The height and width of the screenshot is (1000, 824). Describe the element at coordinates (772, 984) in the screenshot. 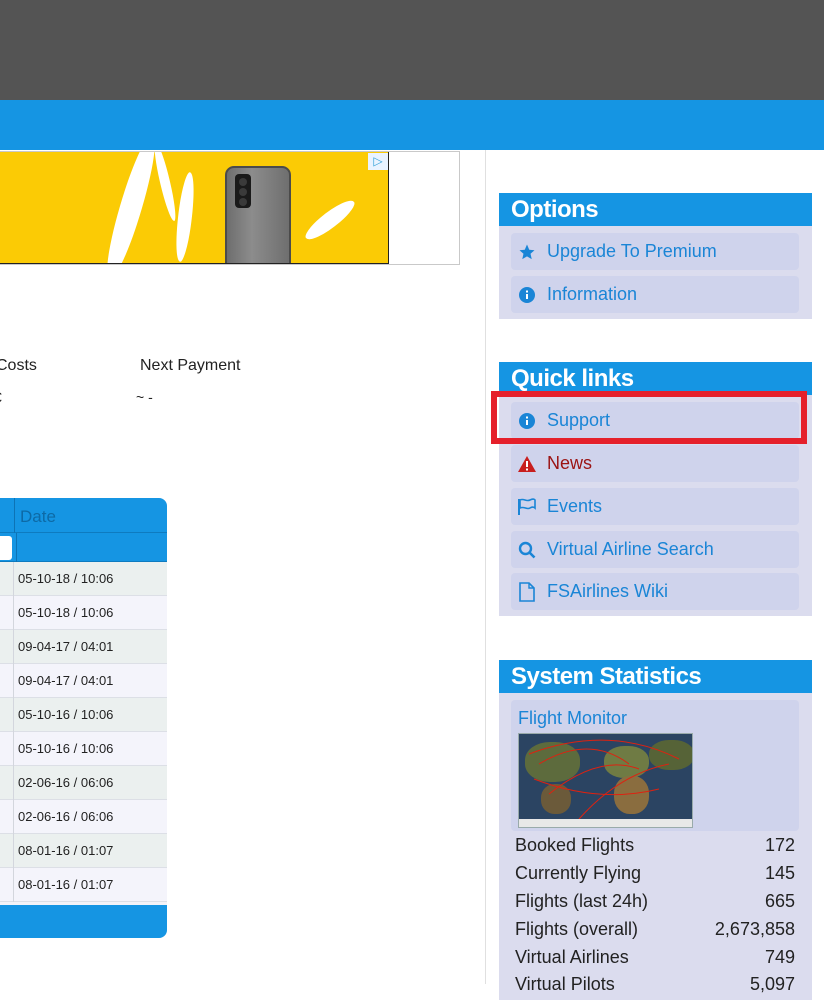

I see `stat-value: 5,097` at that location.